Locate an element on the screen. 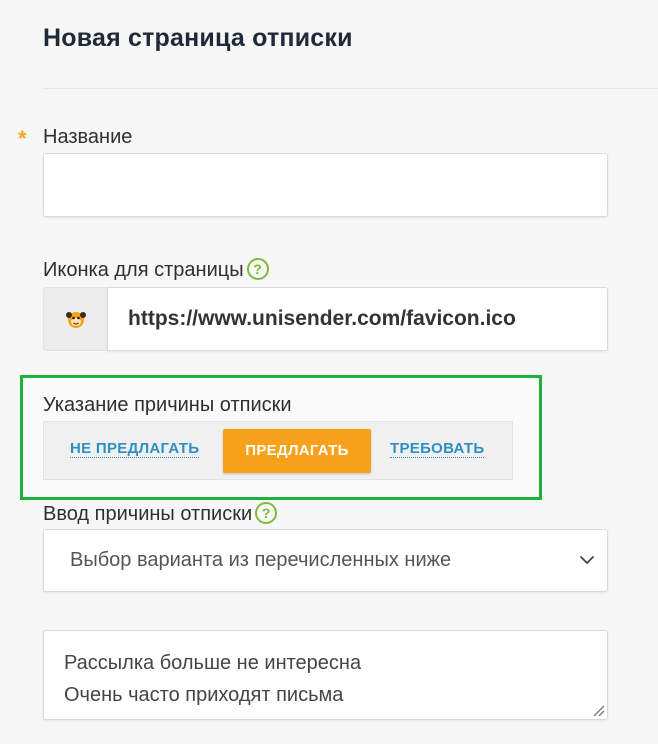 This screenshot has width=658, height=744. reason-input-select: Выбор варианта из перечисленных ниже is located at coordinates (325, 560).